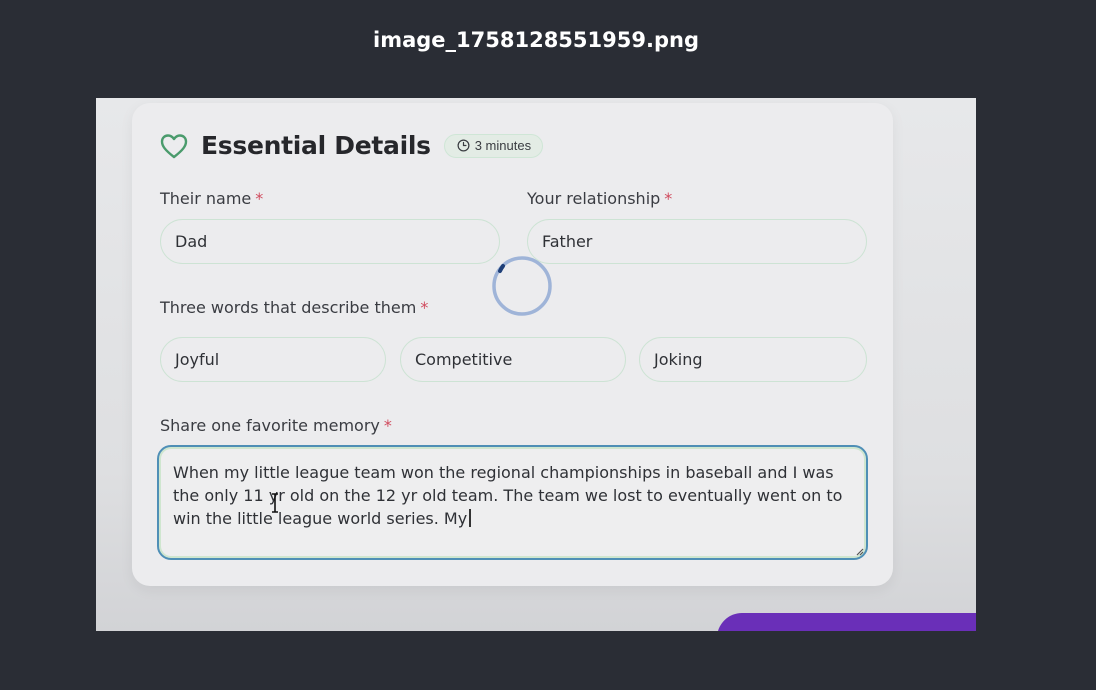  I want to click on memory-label: Share one favorite memory *, so click(276, 425).